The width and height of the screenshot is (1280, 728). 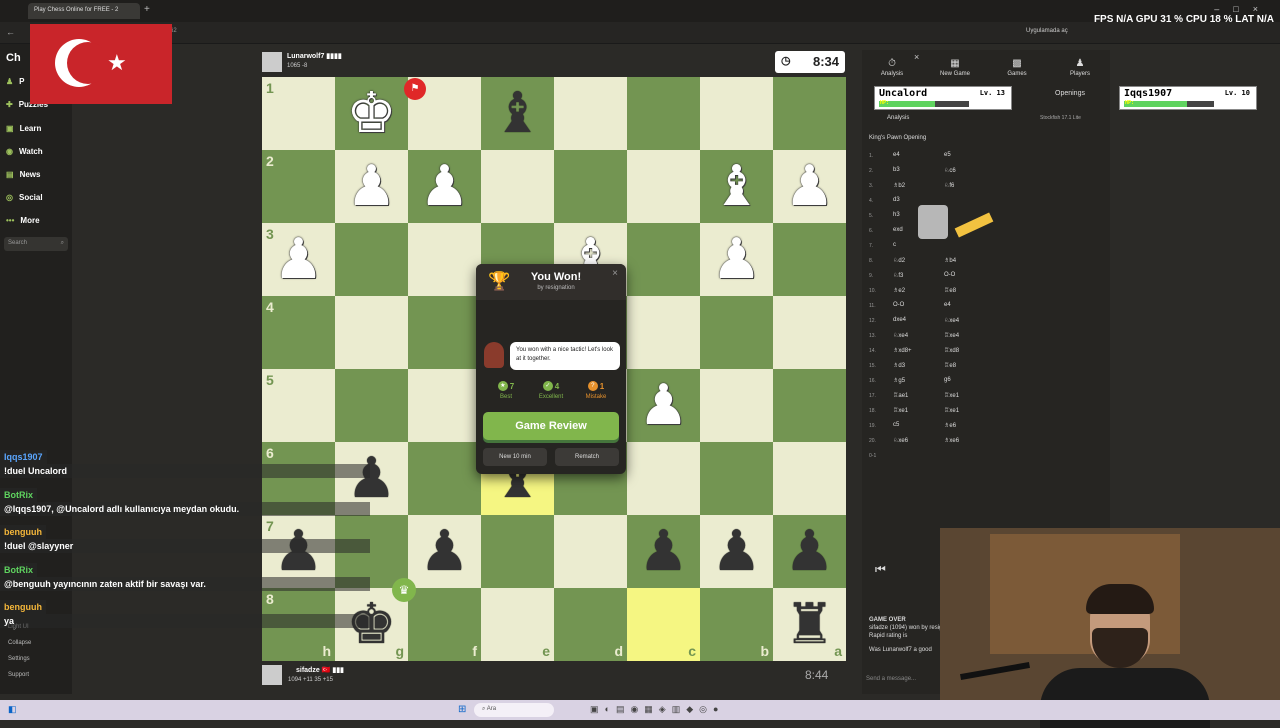 I want to click on openings-tab: Openings, so click(x=1070, y=93).